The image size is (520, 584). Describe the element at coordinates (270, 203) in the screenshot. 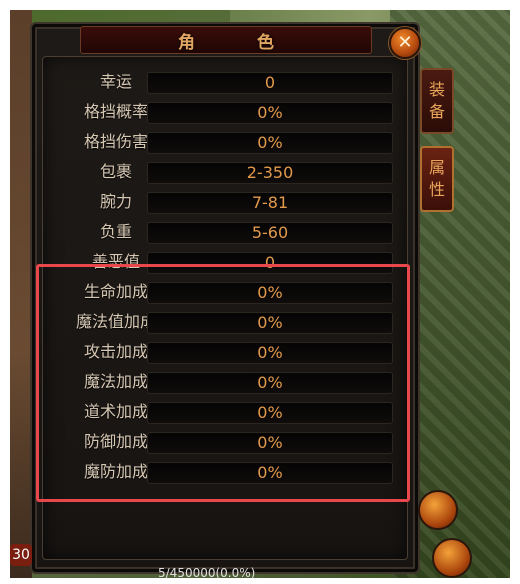

I see `stat-value: 7-81` at that location.